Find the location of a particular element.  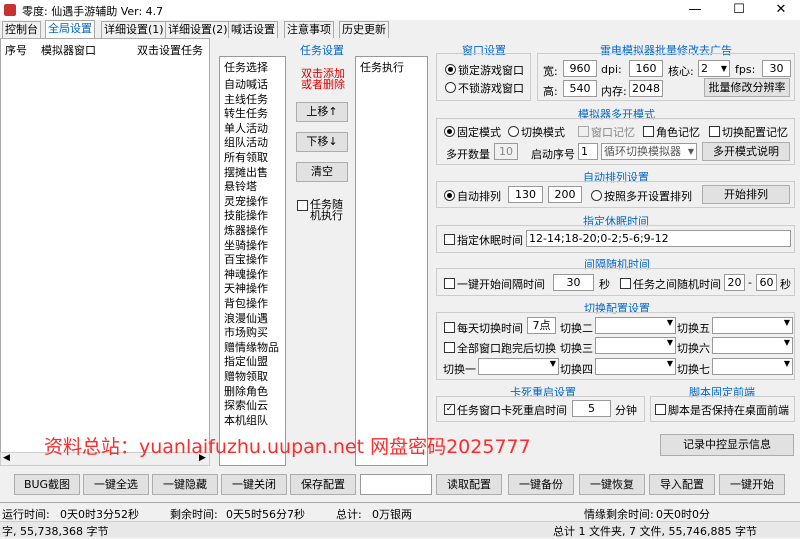

clear-button: 清空 is located at coordinates (322, 172).